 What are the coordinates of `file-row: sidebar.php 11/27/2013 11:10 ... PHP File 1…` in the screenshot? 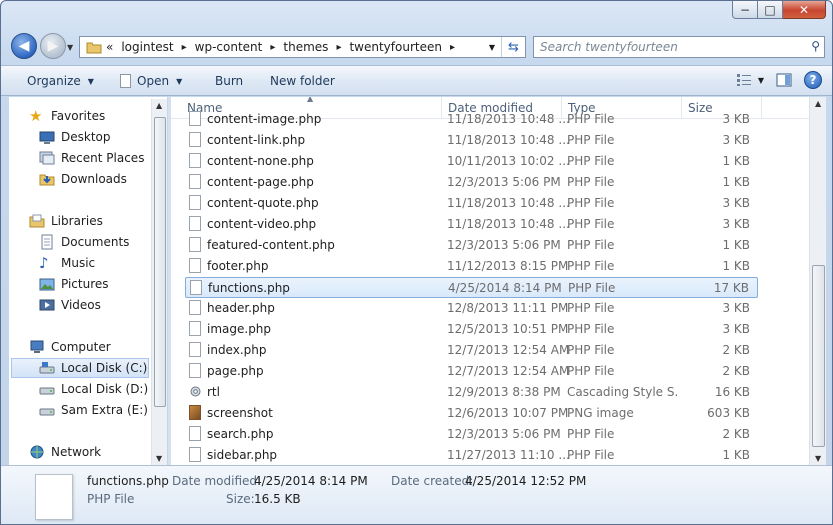 It's located at (471, 455).